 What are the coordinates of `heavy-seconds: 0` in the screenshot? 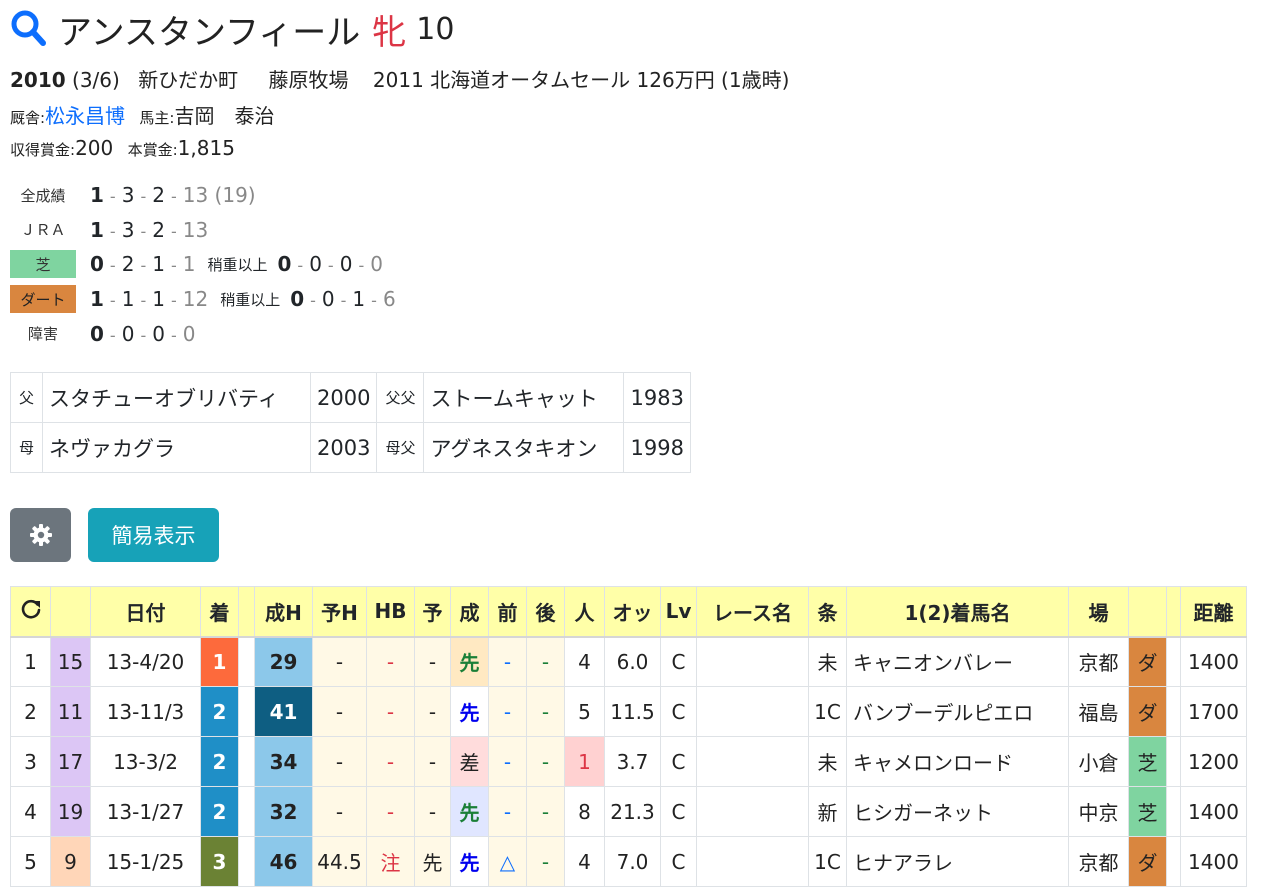 It's located at (315, 264).